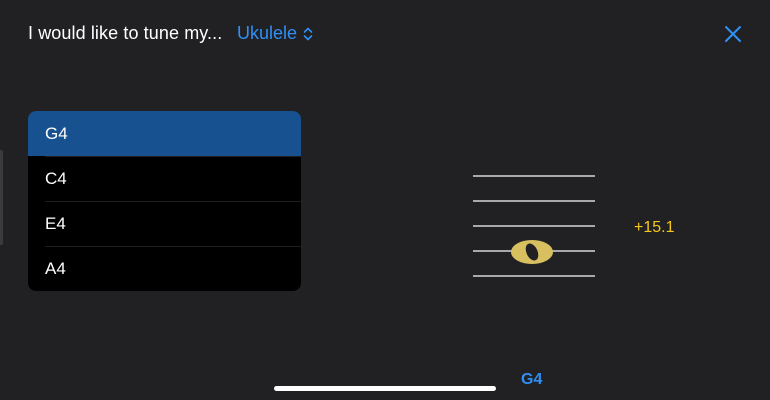 The image size is (770, 400). Describe the element at coordinates (532, 379) in the screenshot. I see `detected-note: G4` at that location.